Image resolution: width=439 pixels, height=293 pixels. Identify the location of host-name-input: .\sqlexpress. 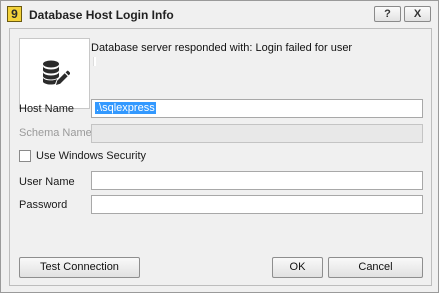
(257, 108).